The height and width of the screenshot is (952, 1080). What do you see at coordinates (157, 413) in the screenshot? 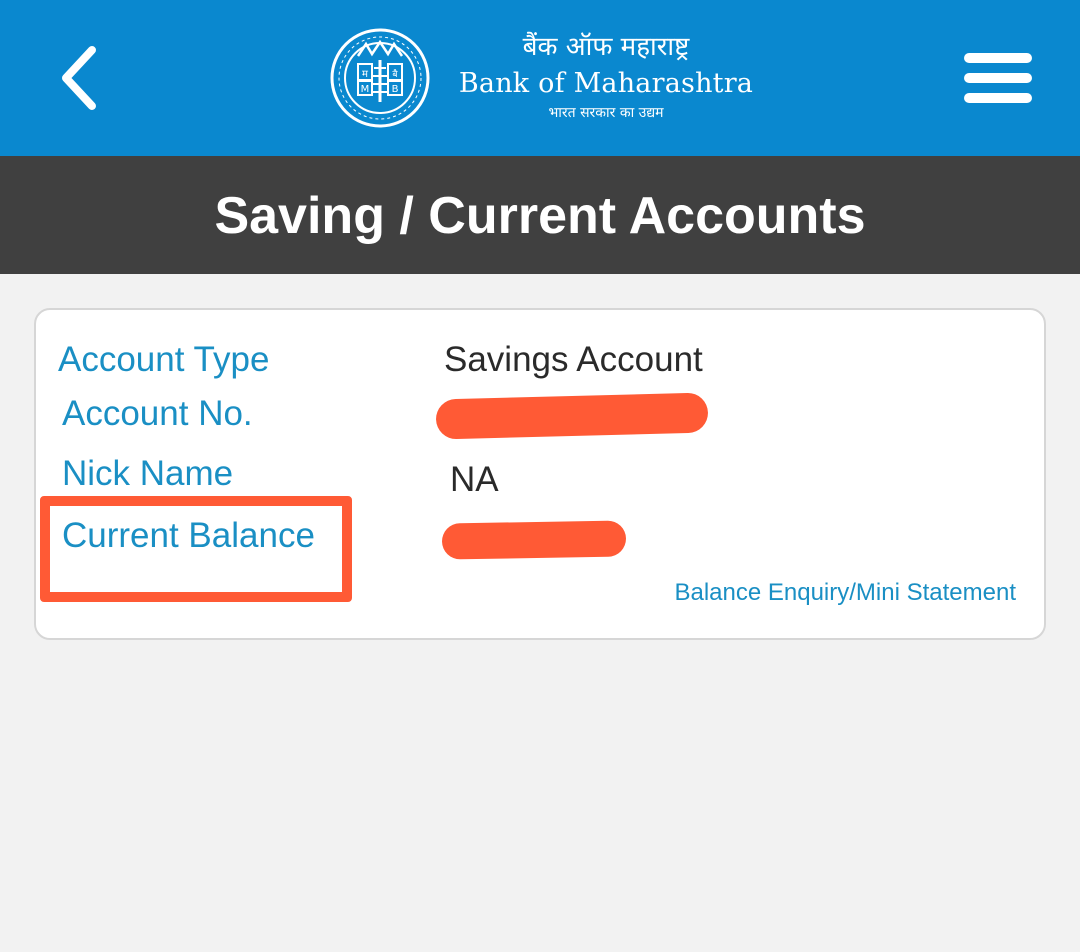
I see `account-number-label: Account No.` at bounding box center [157, 413].